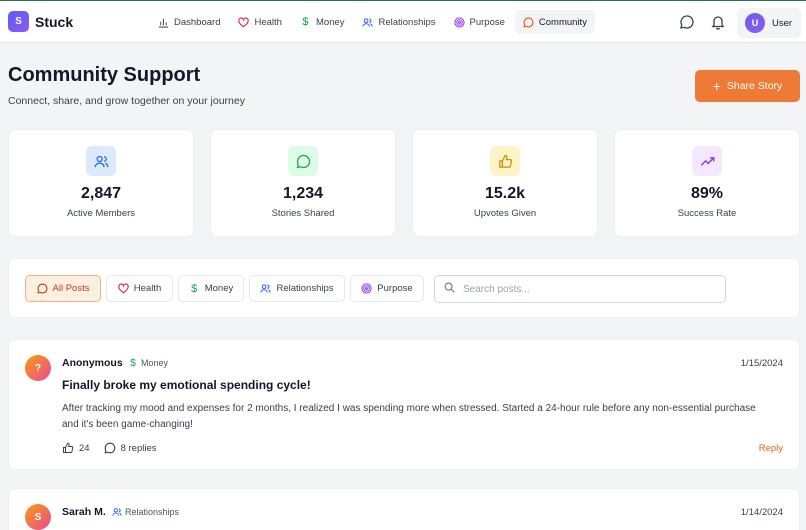  Describe the element at coordinates (761, 363) in the screenshot. I see `post-date: 1/15/2024` at that location.